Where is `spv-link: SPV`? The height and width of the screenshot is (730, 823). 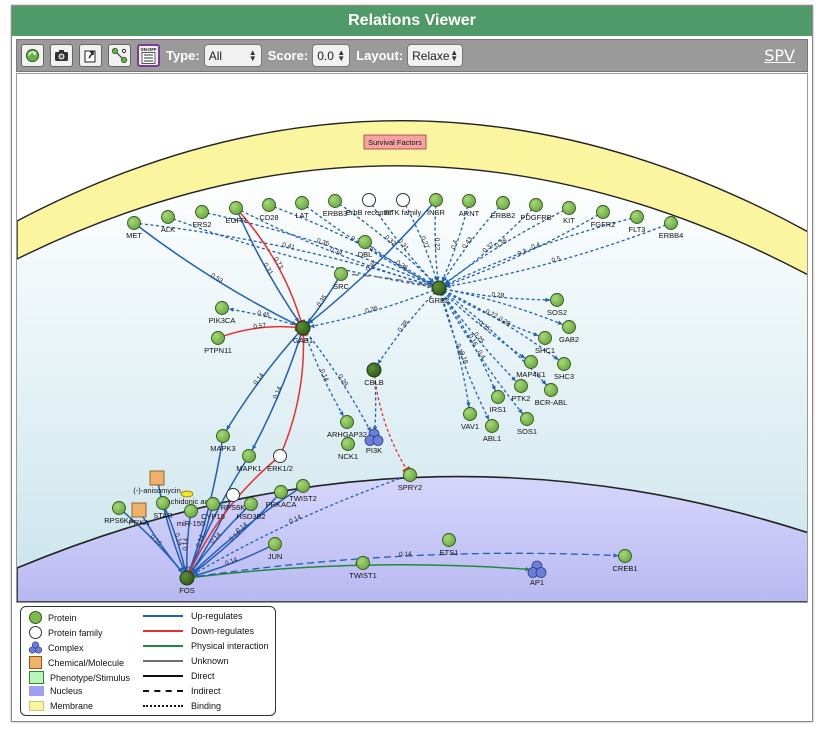 spv-link: SPV is located at coordinates (779, 55).